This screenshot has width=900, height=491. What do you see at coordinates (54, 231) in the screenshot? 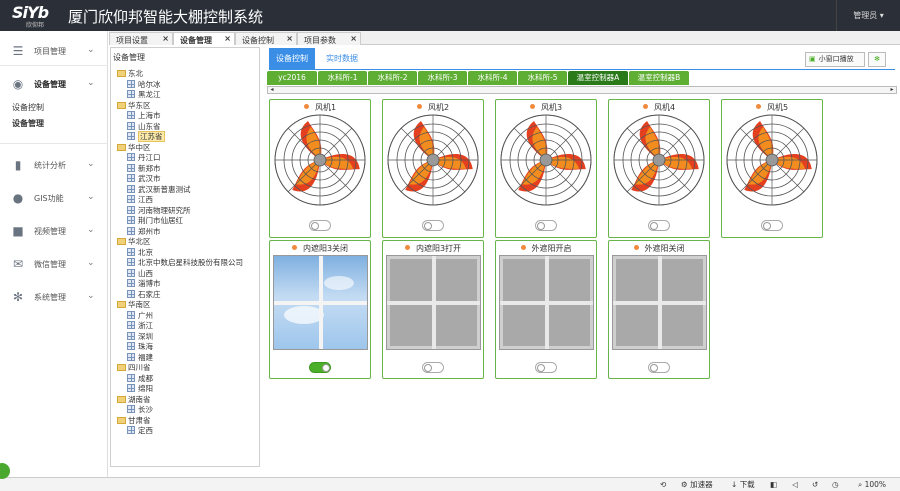
I see `sidebar-item-video: ■ 视频管理 ⌄` at bounding box center [54, 231].